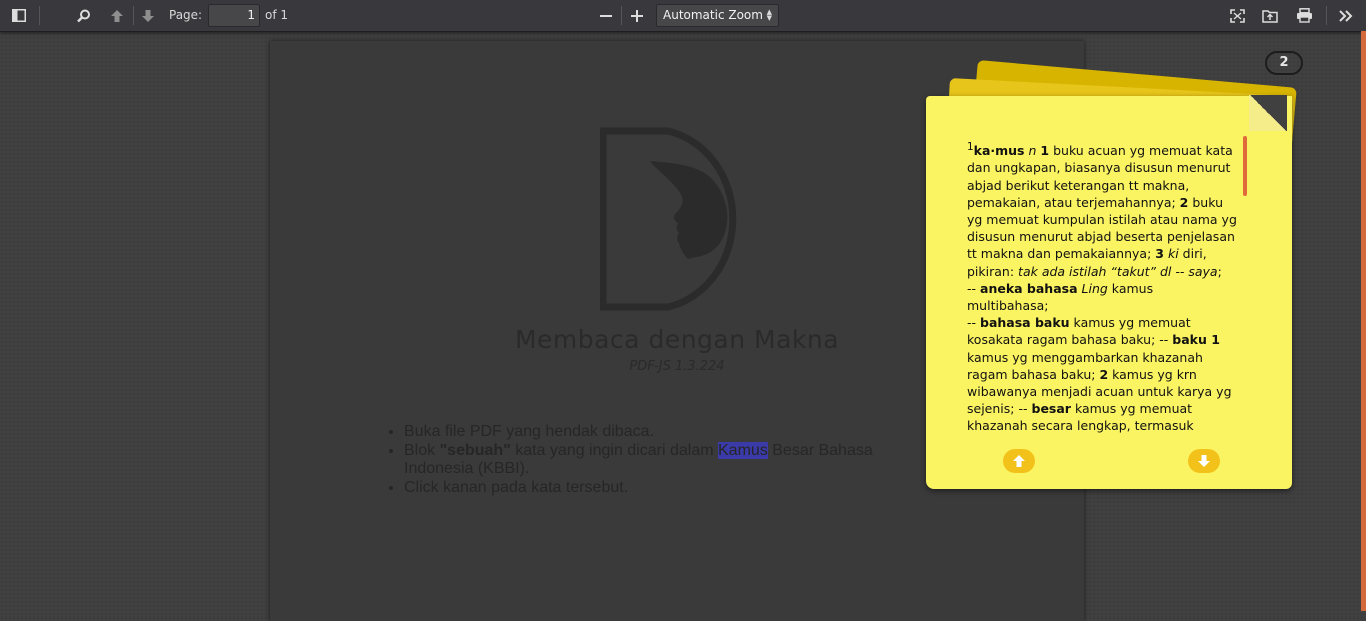 The width and height of the screenshot is (1366, 621). I want to click on dictionary-scrollbar, so click(1245, 166).